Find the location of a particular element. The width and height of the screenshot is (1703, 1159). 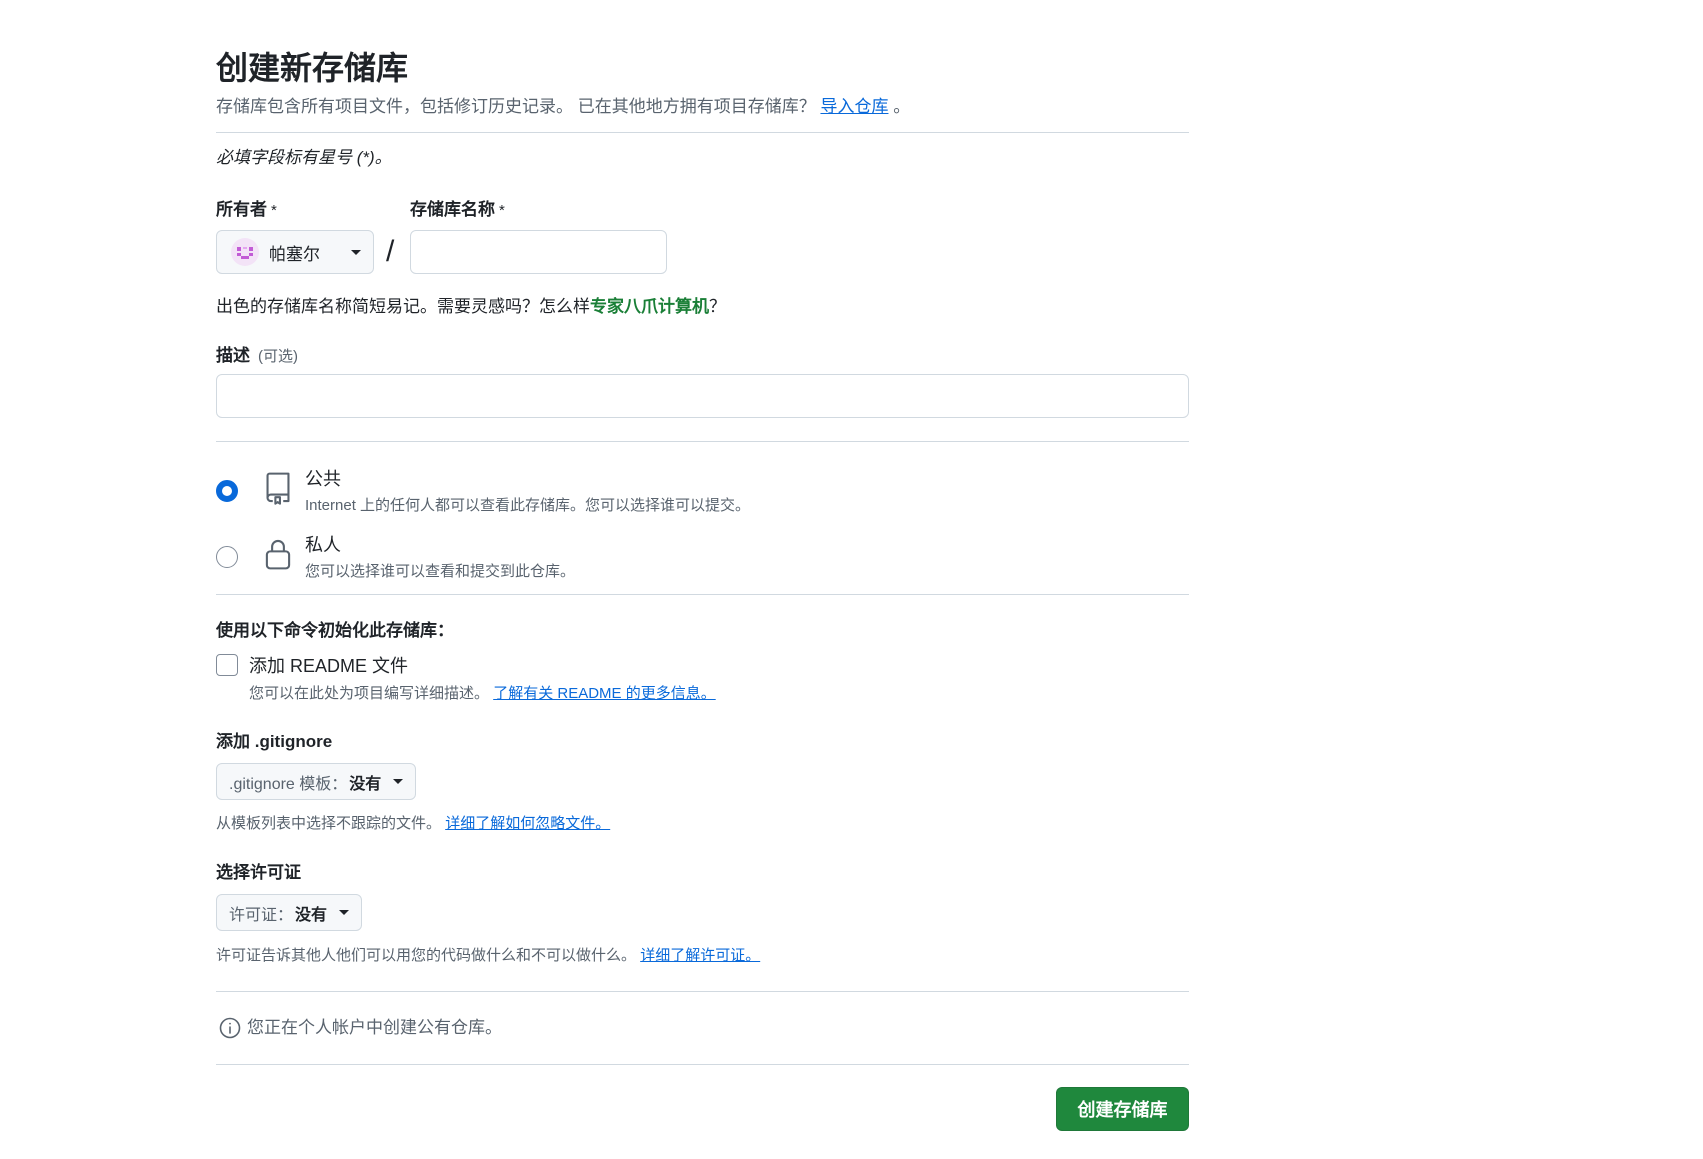

visibility-private-description: 您可以选择谁可以查看和提交到此仓库。 is located at coordinates (440, 571).